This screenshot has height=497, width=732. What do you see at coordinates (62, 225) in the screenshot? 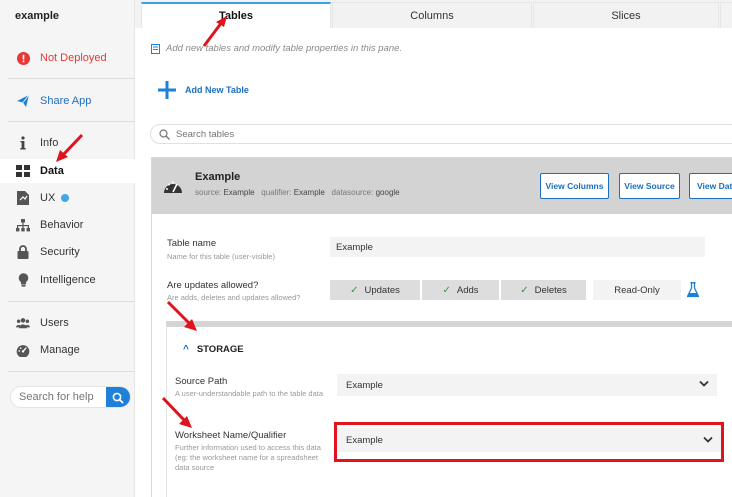
I see `sidebar-item-label: Behavior` at bounding box center [62, 225].